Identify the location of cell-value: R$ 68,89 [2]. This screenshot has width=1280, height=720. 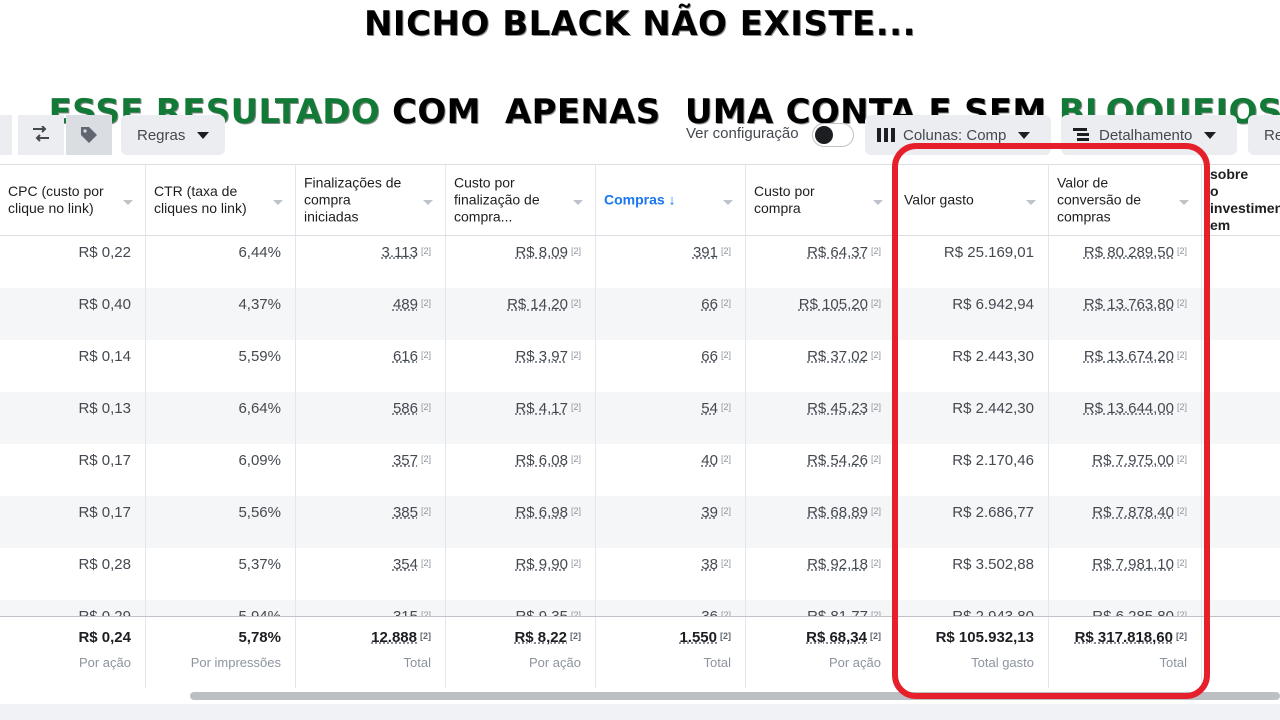
(844, 512).